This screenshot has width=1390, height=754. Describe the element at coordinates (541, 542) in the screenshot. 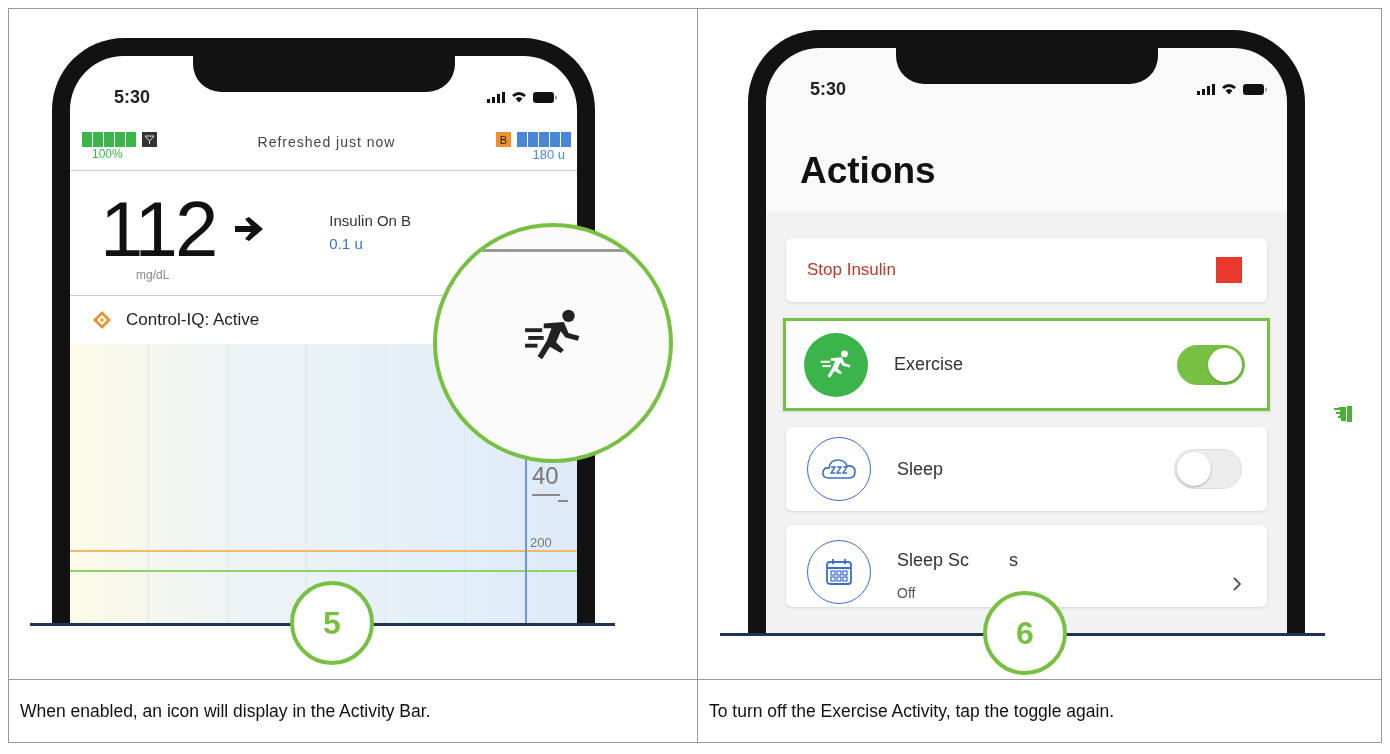

I see `axis-label: 200` at that location.